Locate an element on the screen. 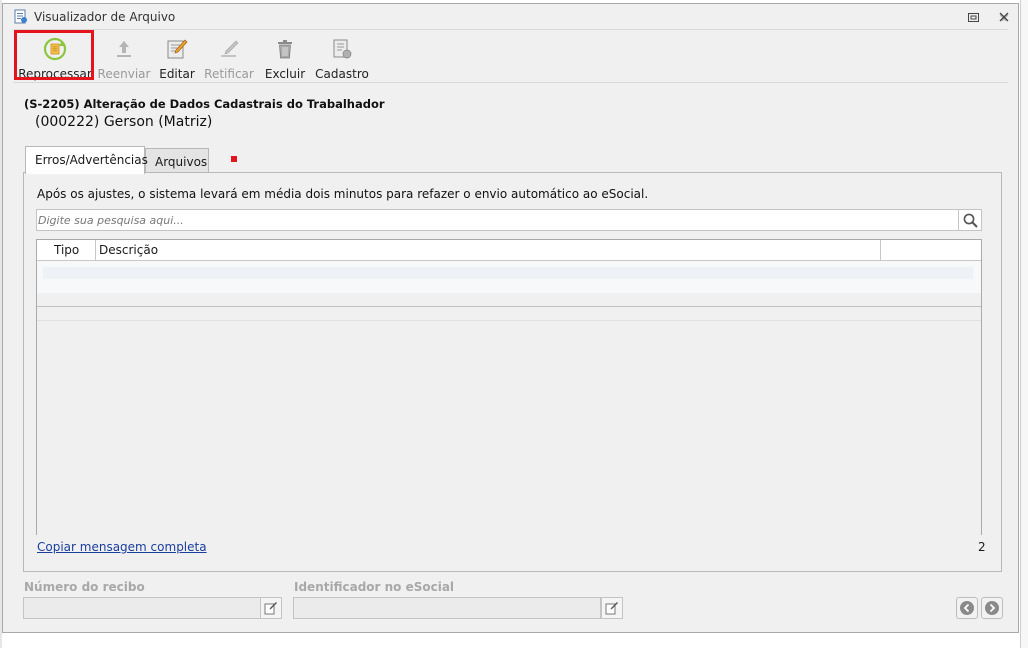 This screenshot has width=1028, height=648. delete-button: Excluir is located at coordinates (285, 56).